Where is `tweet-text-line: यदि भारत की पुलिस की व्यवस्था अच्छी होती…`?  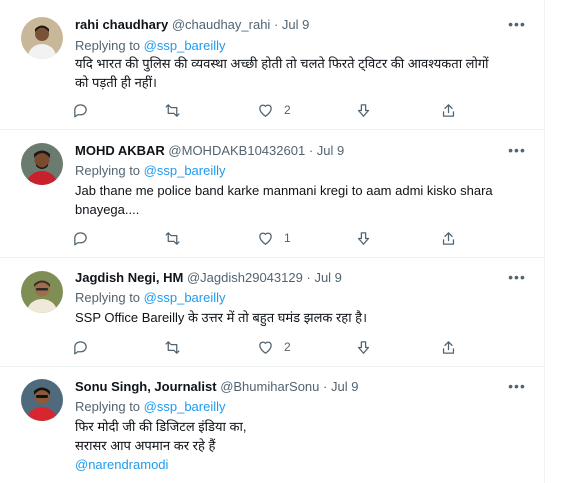 tweet-text-line: यदि भारत की पुलिस की व्यवस्था अच्छी होती… is located at coordinates (282, 63).